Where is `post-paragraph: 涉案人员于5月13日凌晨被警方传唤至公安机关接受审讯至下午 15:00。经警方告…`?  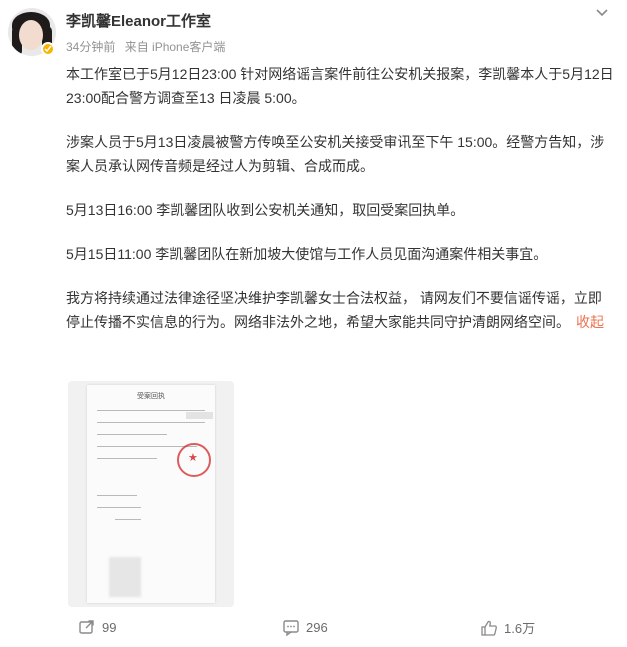
post-paragraph: 涉案人员于5月13日凌晨被警方传唤至公安机关接受审讯至下午 15:00。经警方告… is located at coordinates (335, 154).